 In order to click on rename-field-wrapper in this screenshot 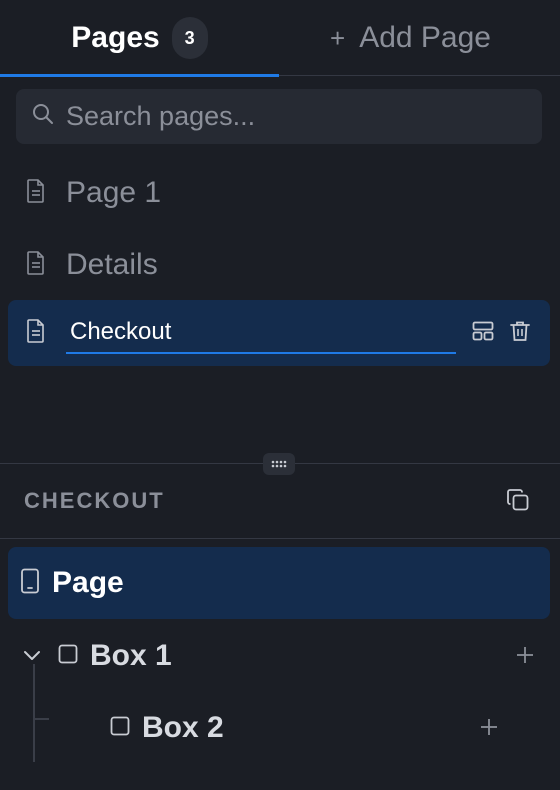, I will do `click(261, 333)`.